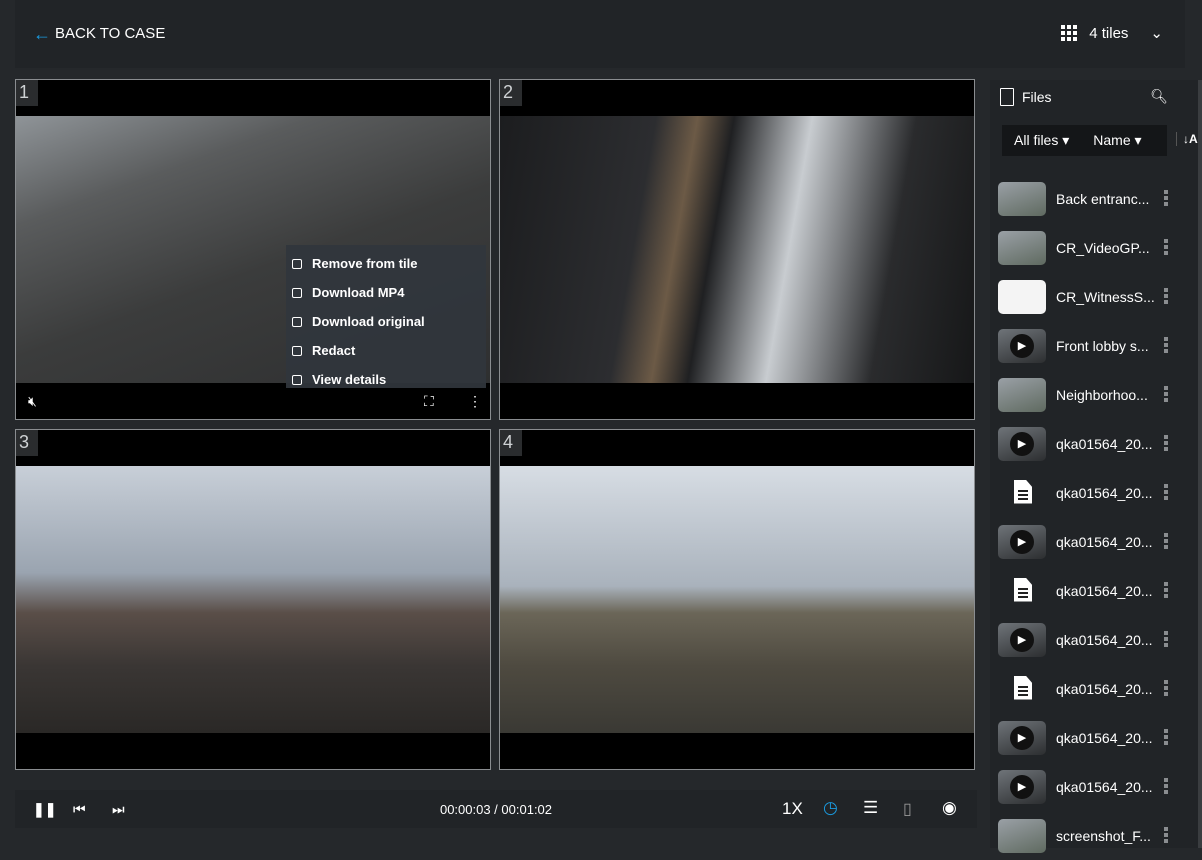 The width and height of the screenshot is (1202, 860). I want to click on files-header: Files, so click(1026, 97).